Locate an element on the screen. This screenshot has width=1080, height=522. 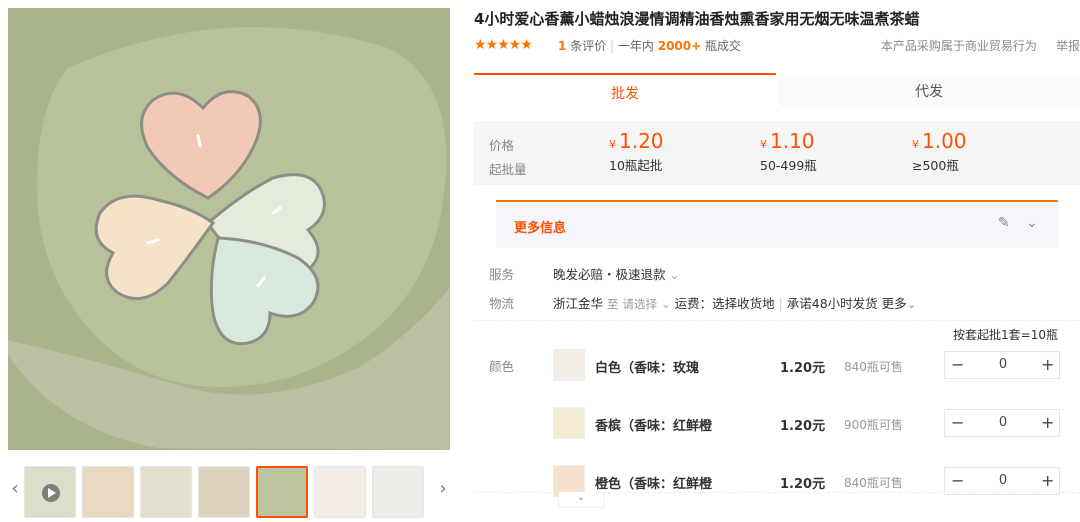
price-label: 价格 is located at coordinates (502, 145).